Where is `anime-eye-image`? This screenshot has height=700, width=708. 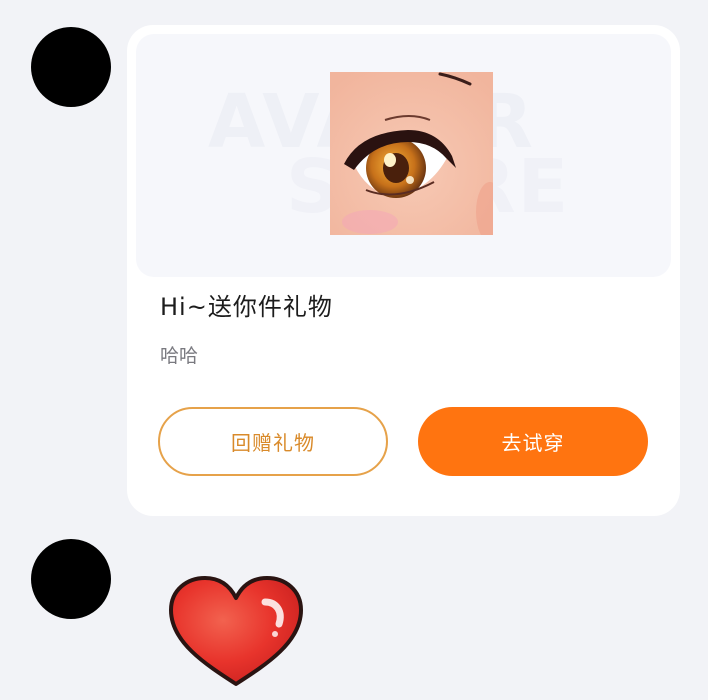 anime-eye-image is located at coordinates (411, 153).